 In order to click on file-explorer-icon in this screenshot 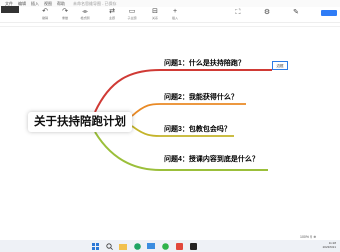, I will do `click(123, 246)`.